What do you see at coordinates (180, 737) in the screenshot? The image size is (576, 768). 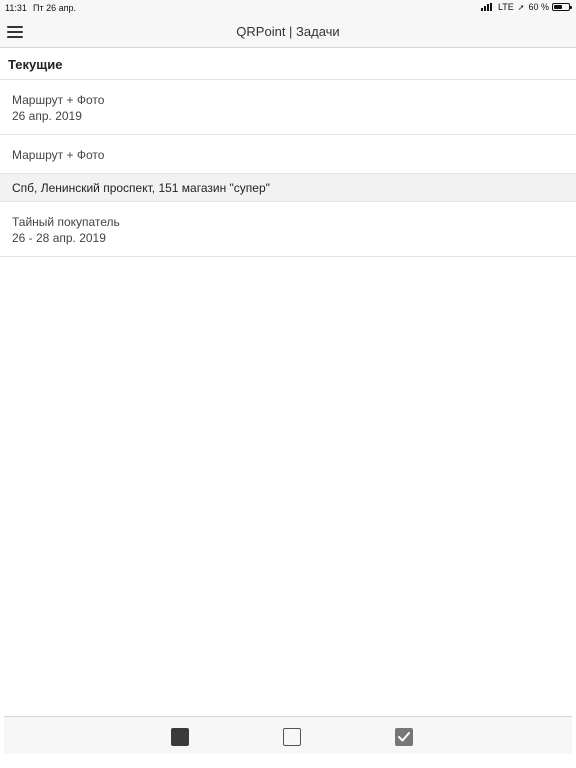 I see `filled-square-icon` at bounding box center [180, 737].